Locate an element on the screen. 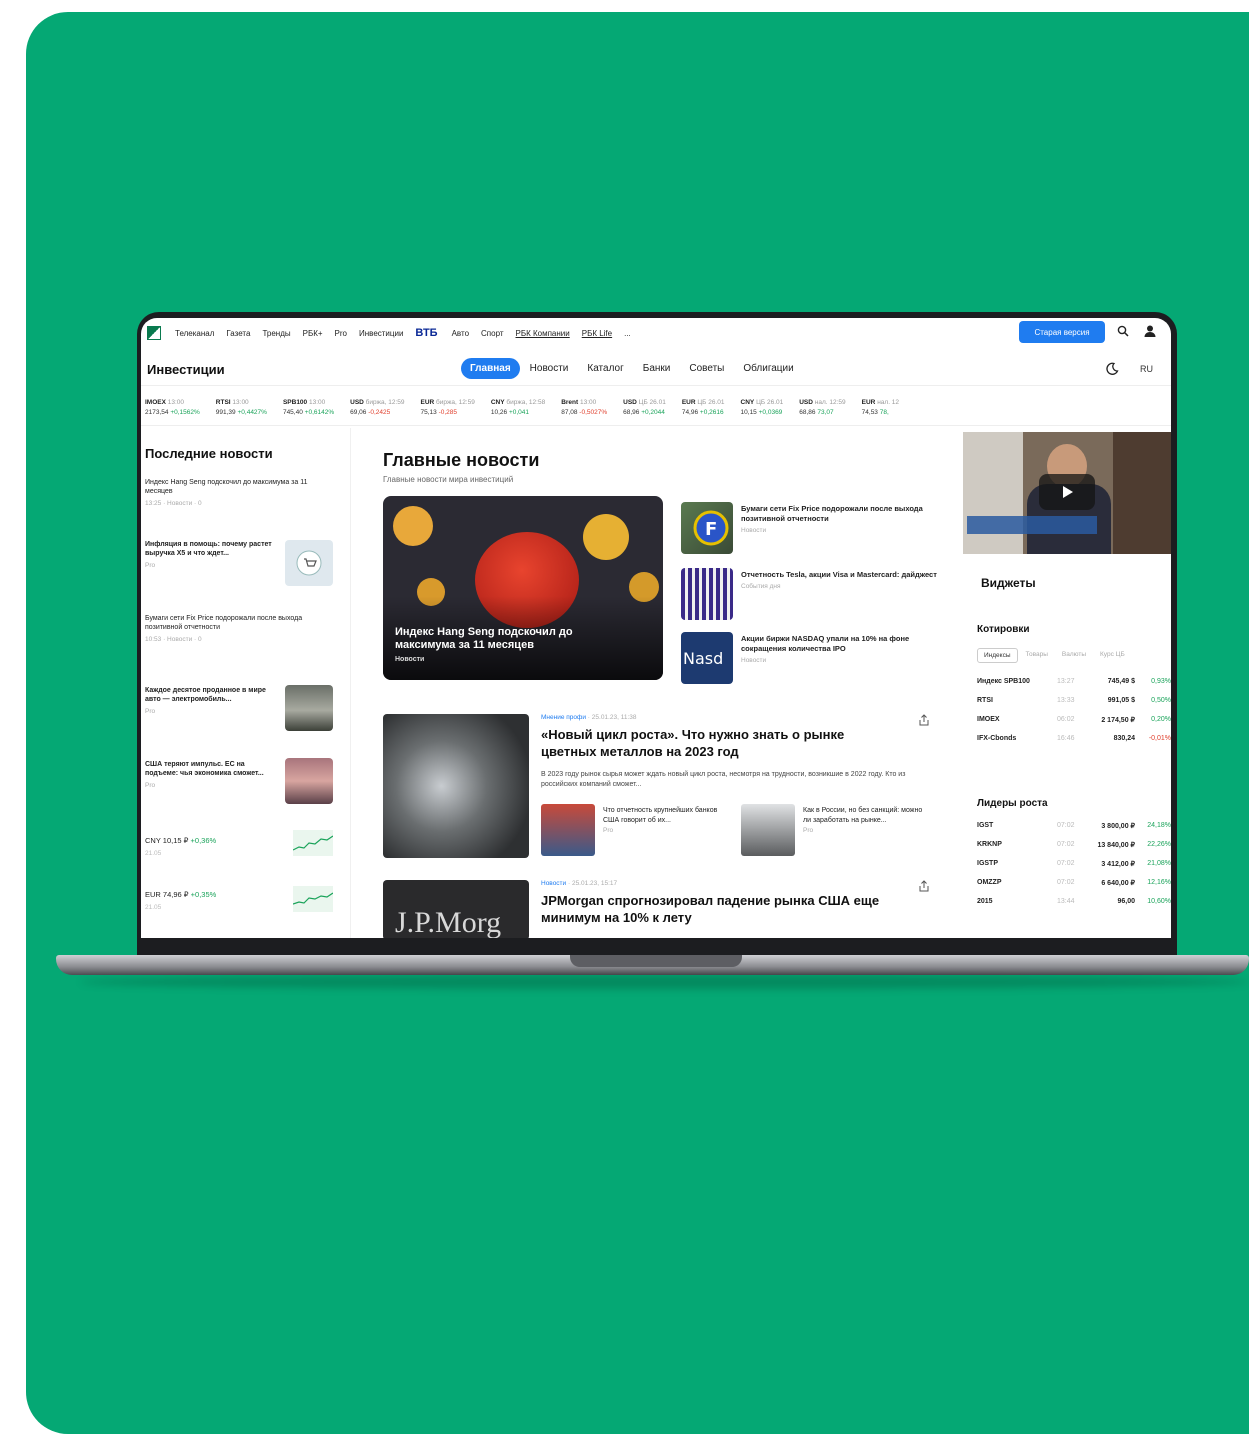  tab-cbr-rate: Курс ЦБ is located at coordinates (1112, 655).